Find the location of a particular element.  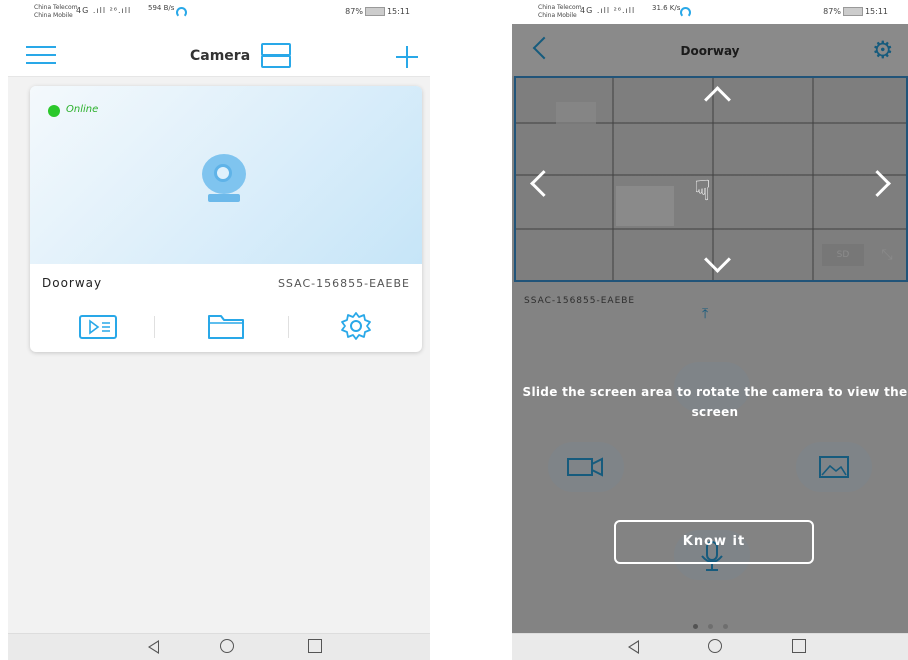

online-status-label: Online is located at coordinates (82, 109).